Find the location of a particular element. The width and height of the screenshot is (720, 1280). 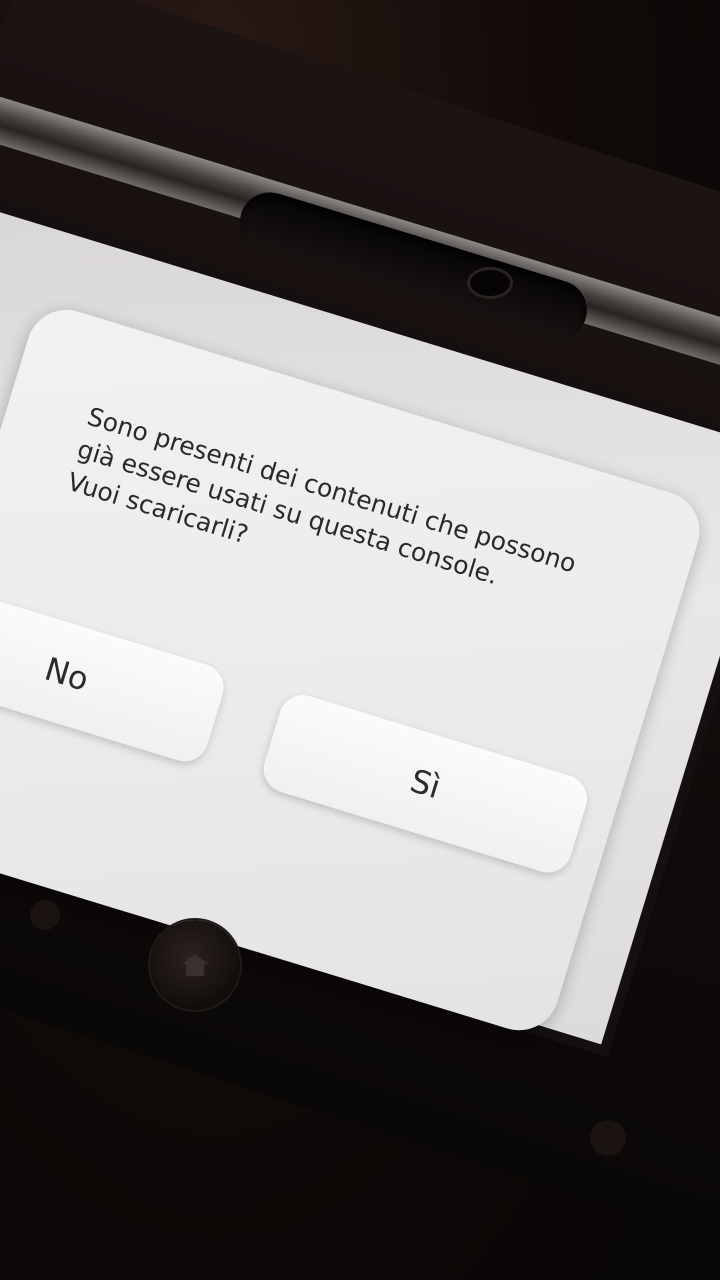

home-icon is located at coordinates (195, 965).